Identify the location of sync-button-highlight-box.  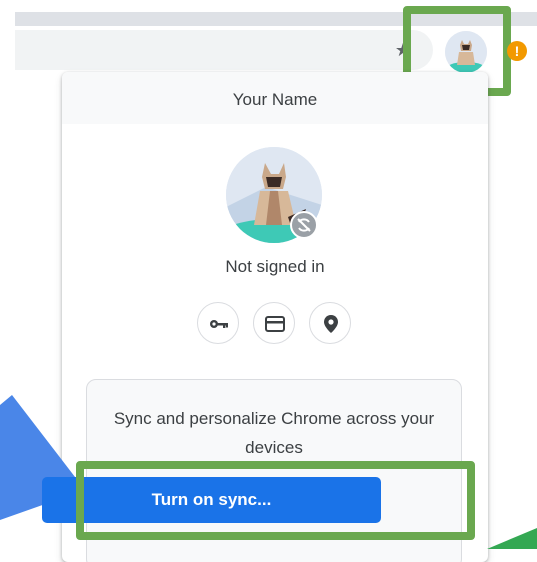
(275, 500).